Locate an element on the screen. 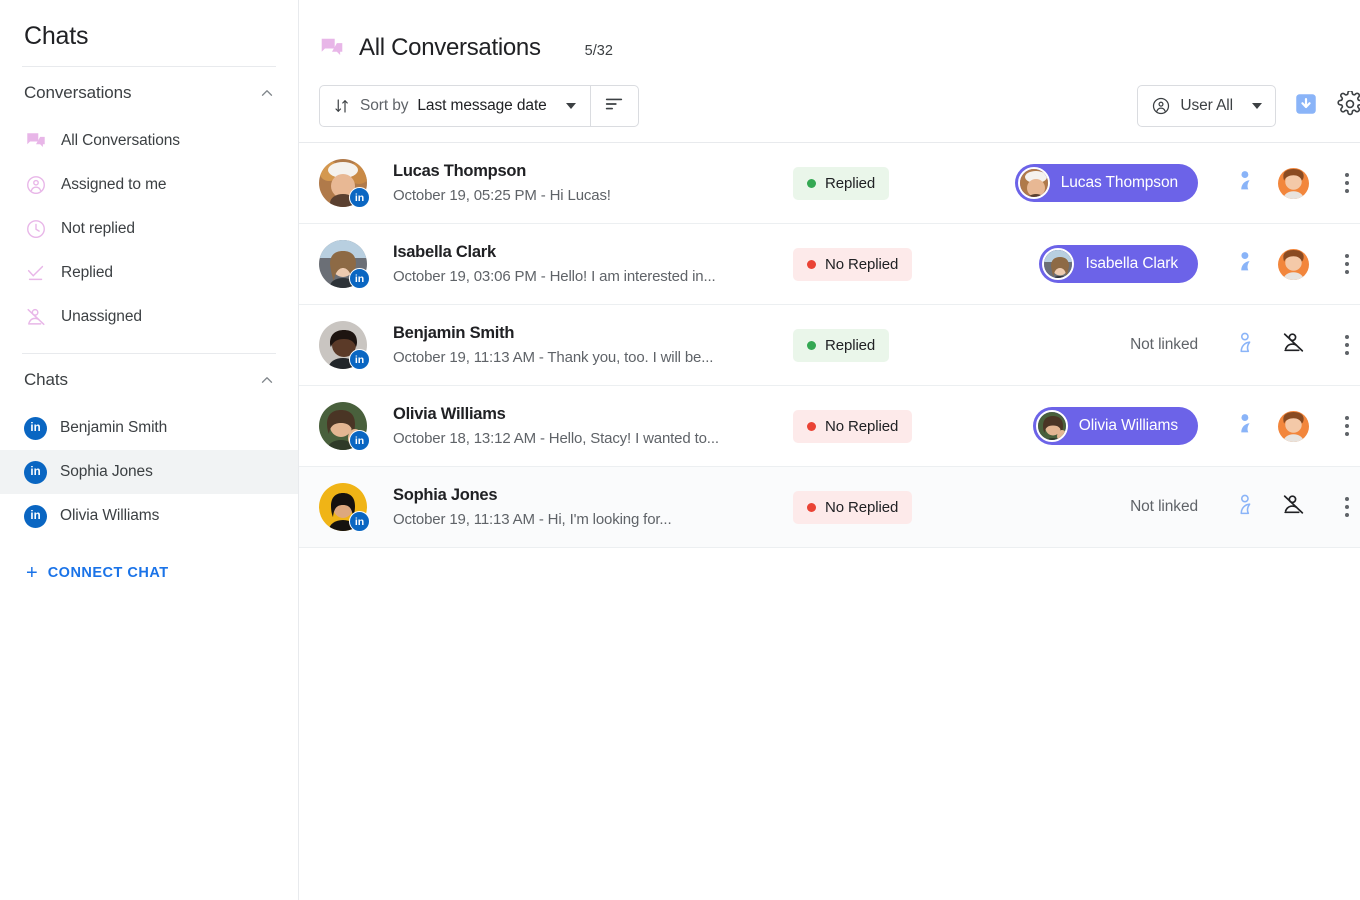 The image size is (1360, 900). sort-by-value: Last message date is located at coordinates (482, 105).